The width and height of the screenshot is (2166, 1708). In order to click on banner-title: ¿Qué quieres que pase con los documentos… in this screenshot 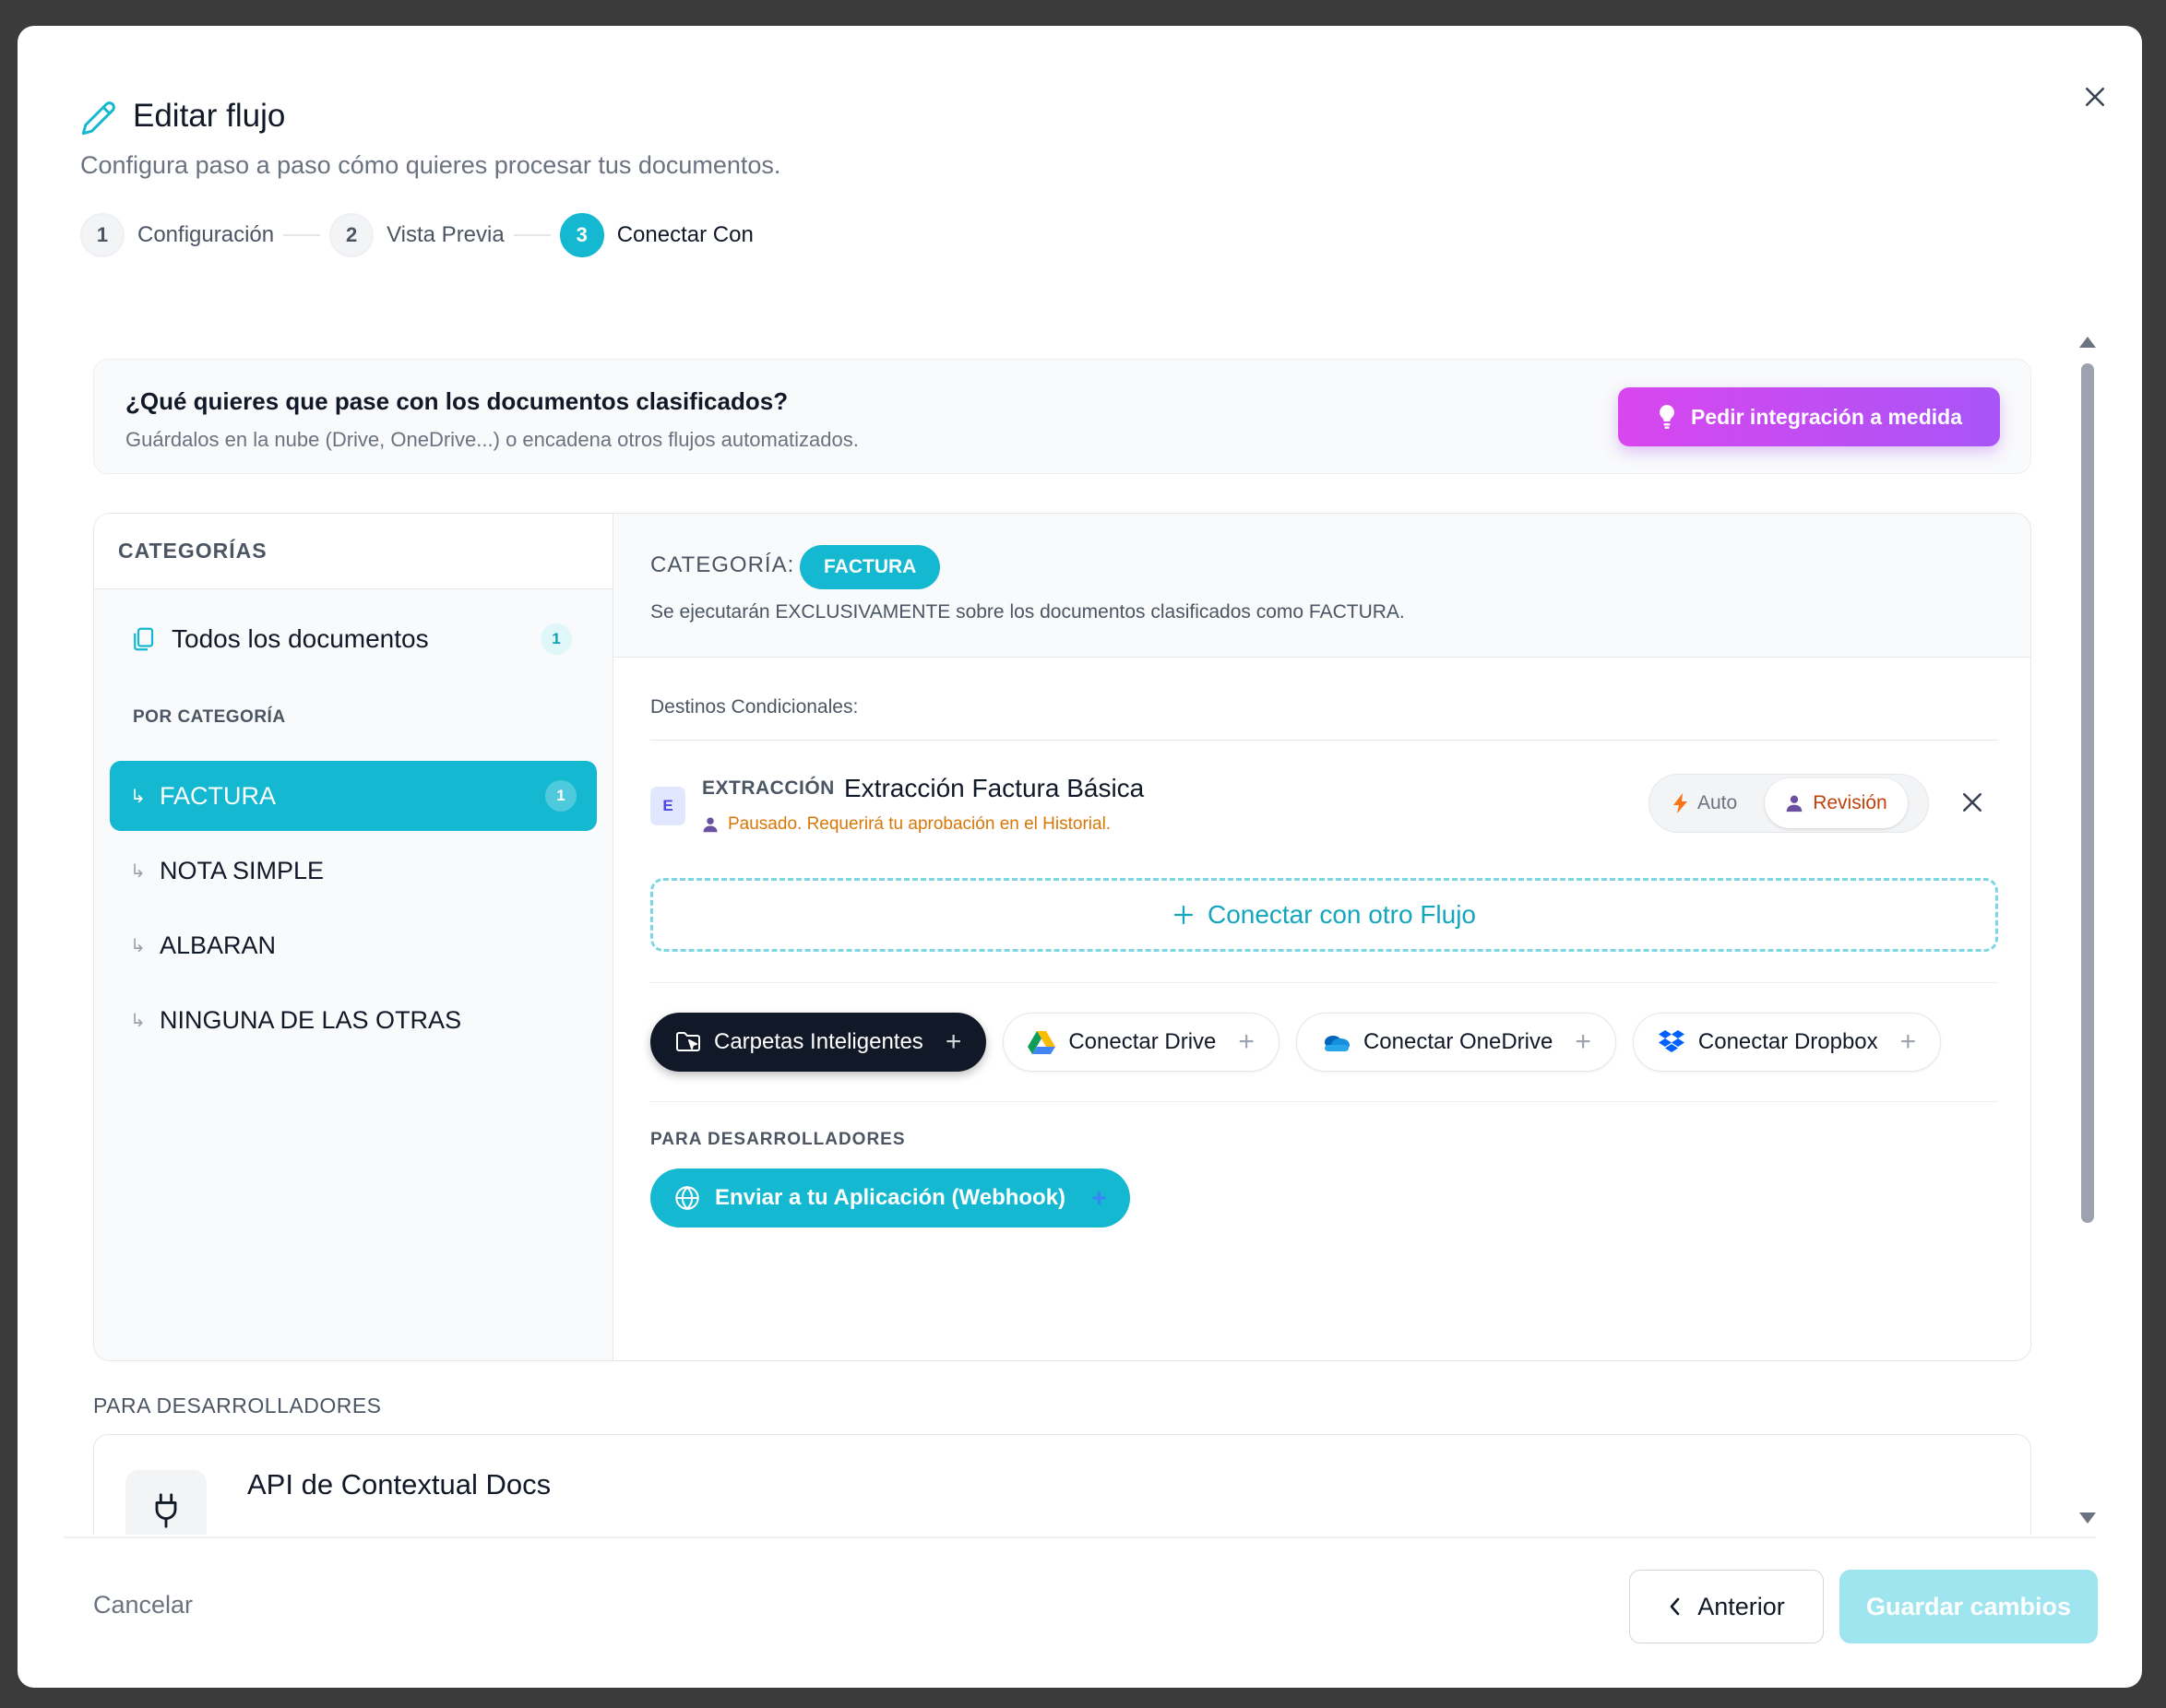, I will do `click(457, 401)`.